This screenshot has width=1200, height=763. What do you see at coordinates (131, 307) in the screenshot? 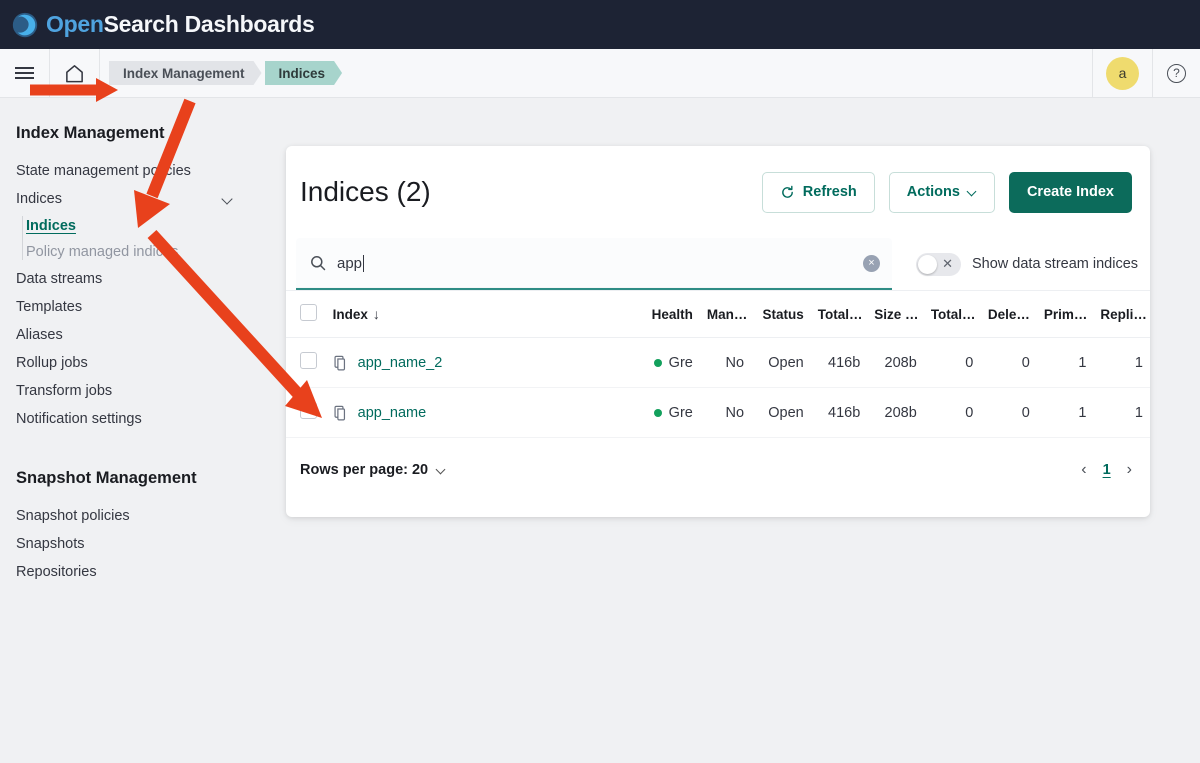
I see `sidebar-item-templates: Templates` at bounding box center [131, 307].